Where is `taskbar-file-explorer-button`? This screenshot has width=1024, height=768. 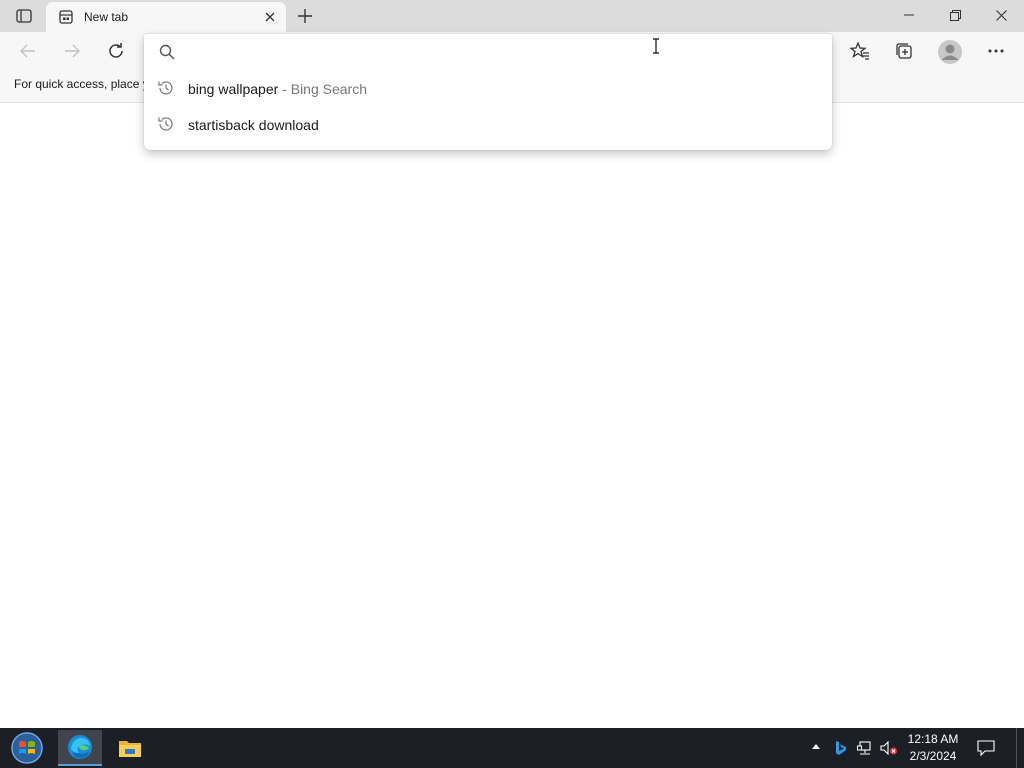 taskbar-file-explorer-button is located at coordinates (130, 748).